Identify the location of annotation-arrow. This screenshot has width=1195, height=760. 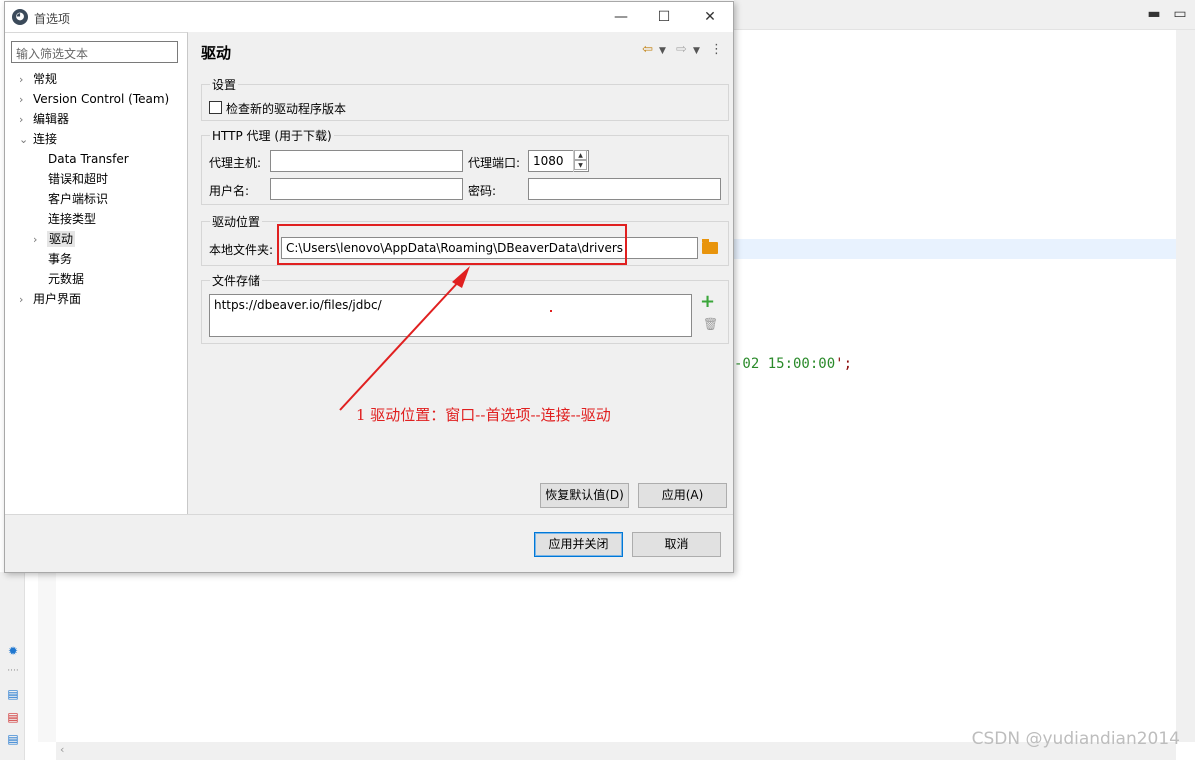
(404, 338).